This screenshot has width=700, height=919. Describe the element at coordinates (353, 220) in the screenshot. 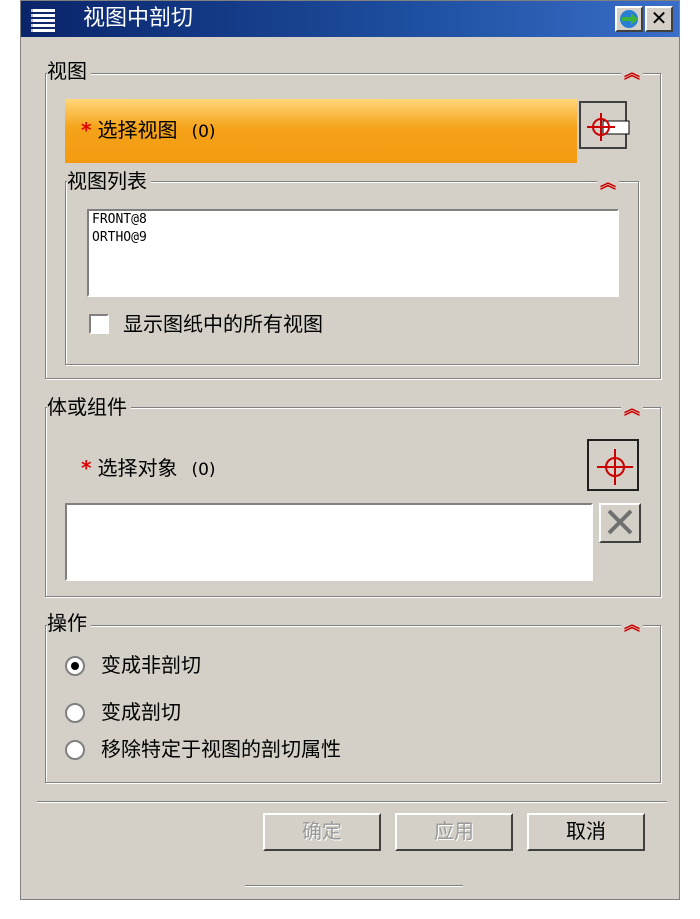

I see `list-item: FRONT@8` at that location.